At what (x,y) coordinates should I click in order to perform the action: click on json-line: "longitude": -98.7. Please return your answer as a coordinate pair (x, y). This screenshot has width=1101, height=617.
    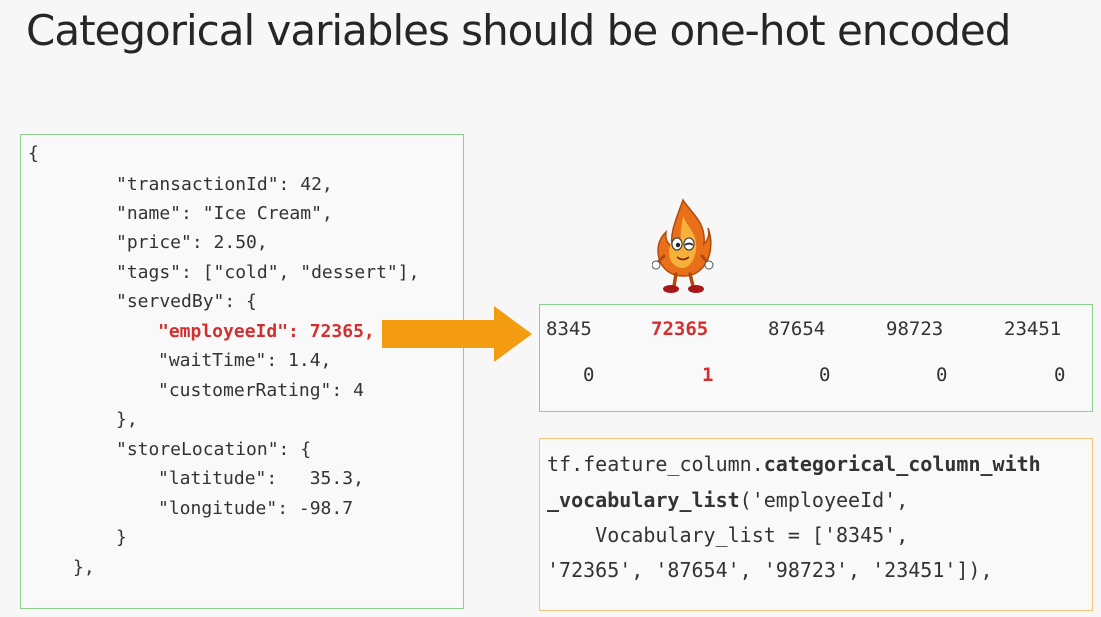
    Looking at the image, I should click on (256, 508).